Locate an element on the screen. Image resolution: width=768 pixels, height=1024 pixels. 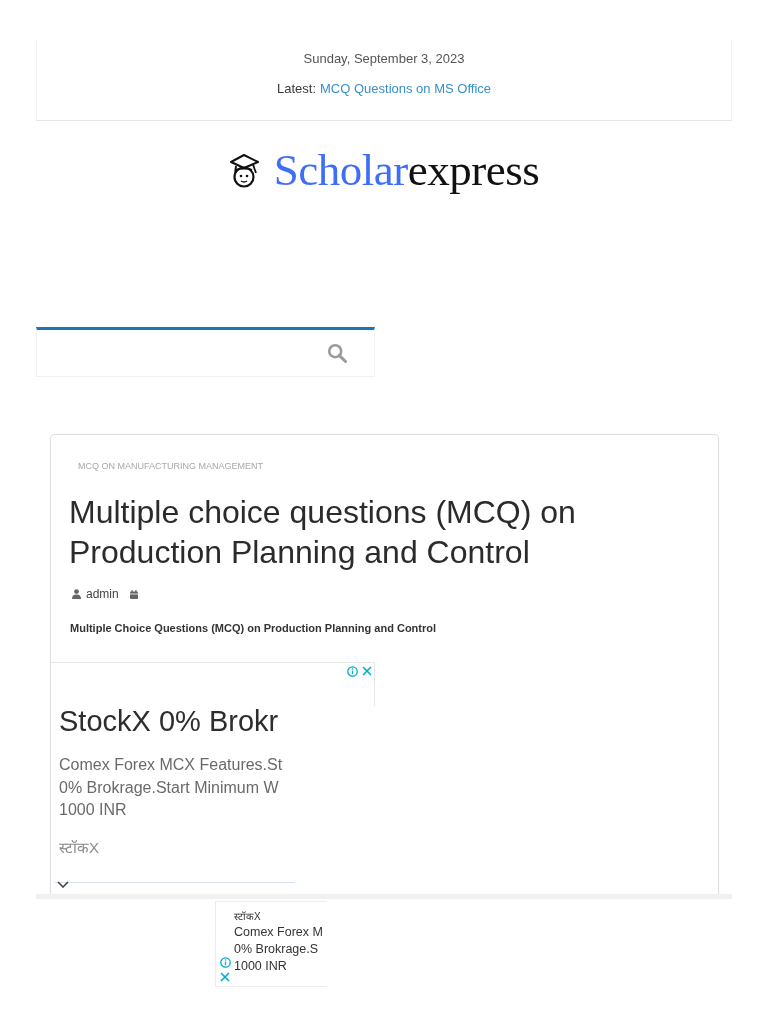
chevron-down-icon is located at coordinates (63, 884).